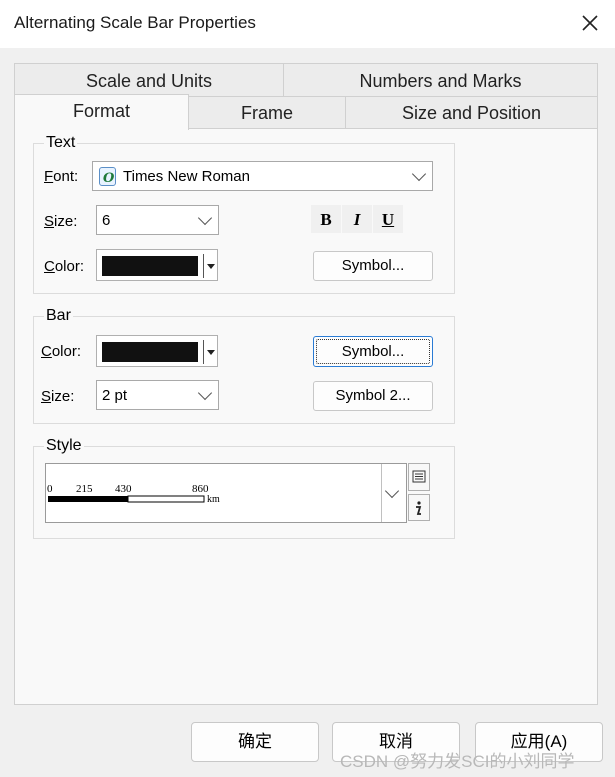  What do you see at coordinates (381, 493) in the screenshot?
I see `select-divider` at bounding box center [381, 493].